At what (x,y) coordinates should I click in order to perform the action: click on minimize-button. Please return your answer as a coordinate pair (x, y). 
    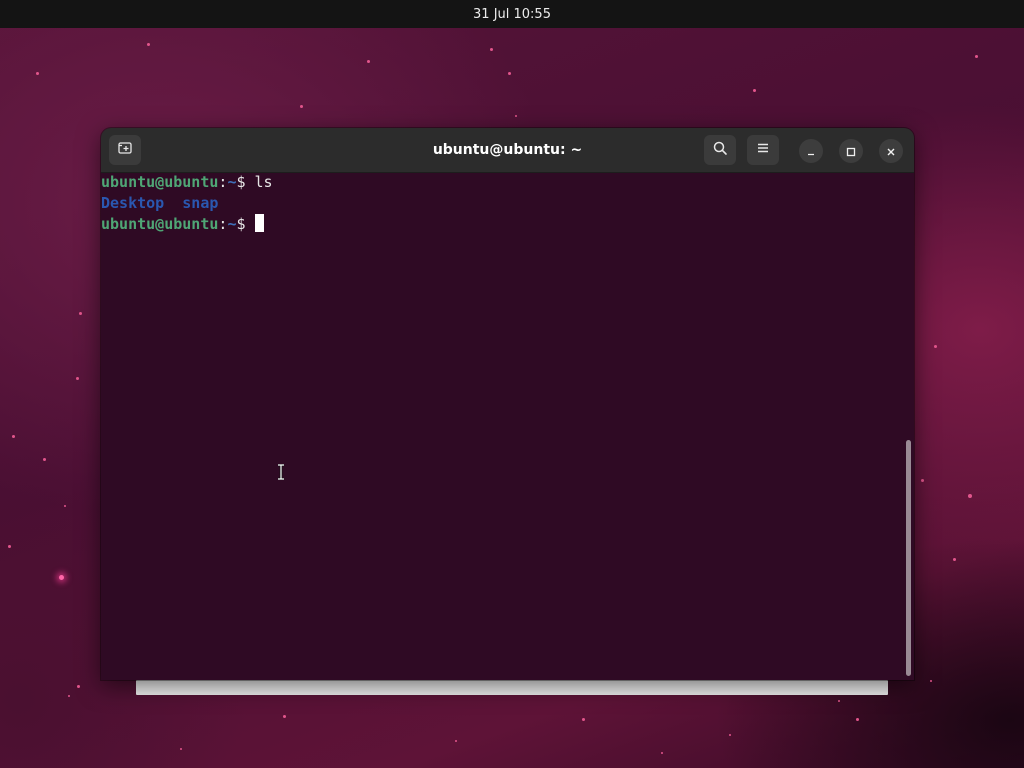
    Looking at the image, I should click on (811, 151).